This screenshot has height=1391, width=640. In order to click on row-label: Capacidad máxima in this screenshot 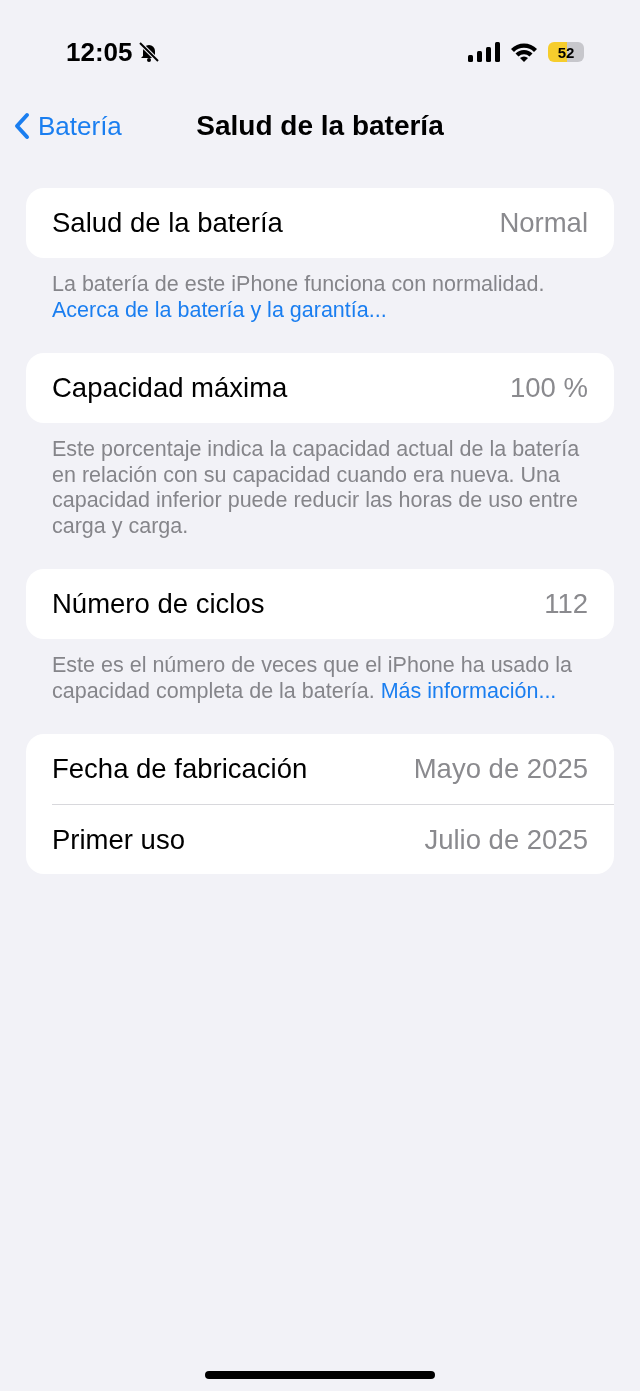, I will do `click(170, 388)`.